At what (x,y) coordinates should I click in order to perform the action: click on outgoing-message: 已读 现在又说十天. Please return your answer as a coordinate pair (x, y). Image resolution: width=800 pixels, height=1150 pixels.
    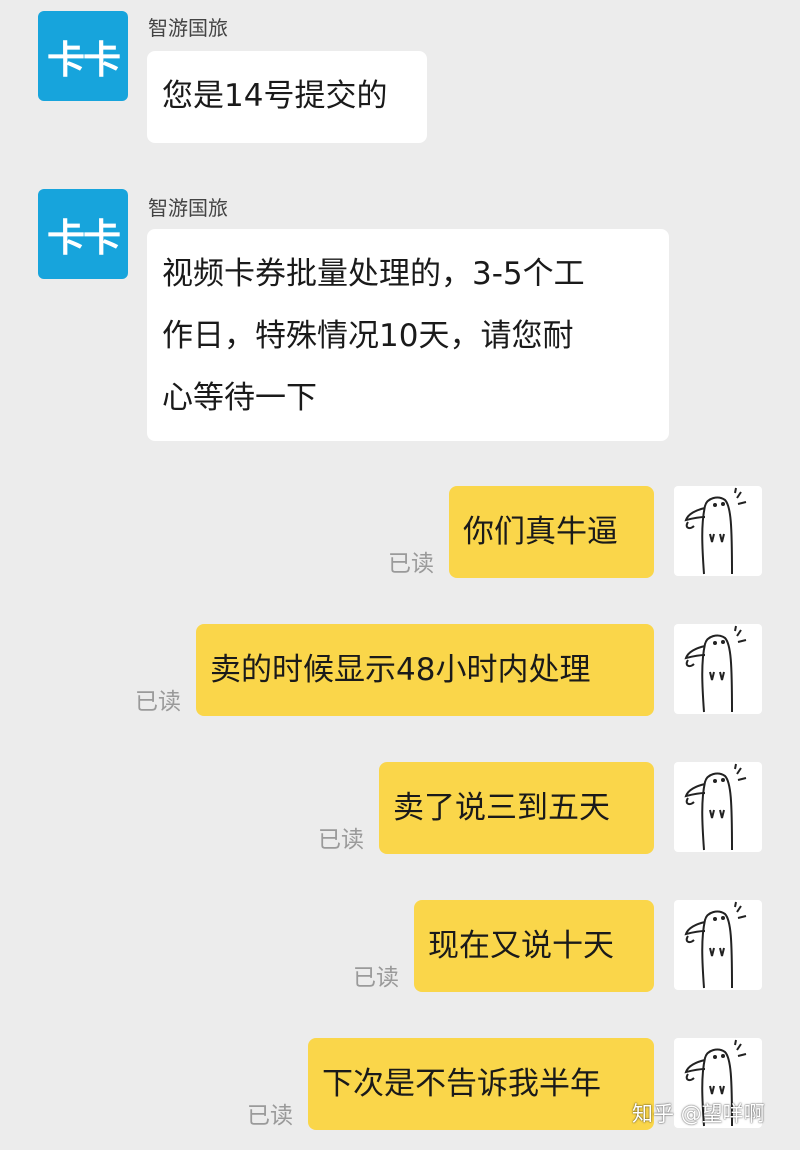
    Looking at the image, I should click on (400, 948).